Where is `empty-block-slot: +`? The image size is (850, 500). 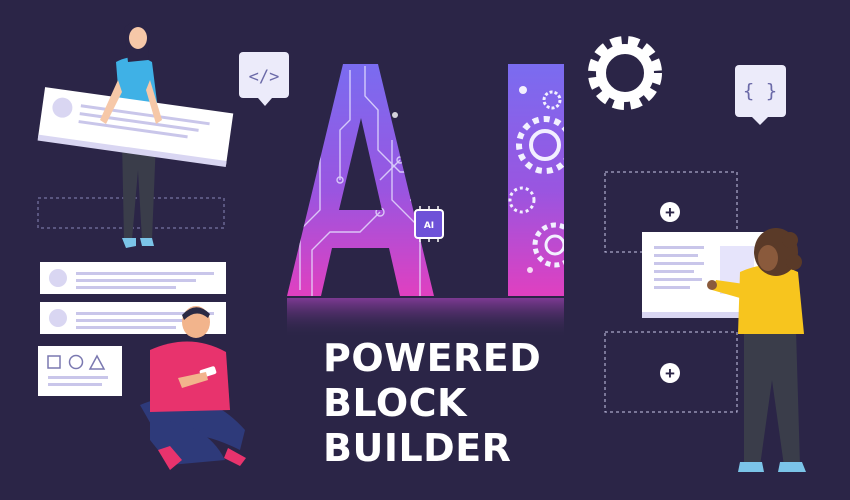 empty-block-slot: + is located at coordinates (671, 372).